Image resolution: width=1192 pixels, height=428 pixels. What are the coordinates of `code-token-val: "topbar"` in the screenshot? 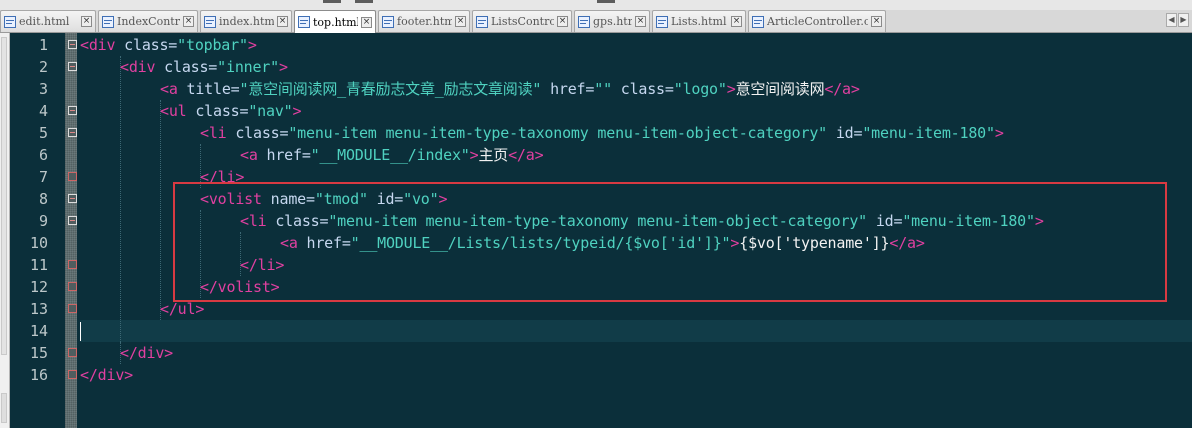 It's located at (212, 45).